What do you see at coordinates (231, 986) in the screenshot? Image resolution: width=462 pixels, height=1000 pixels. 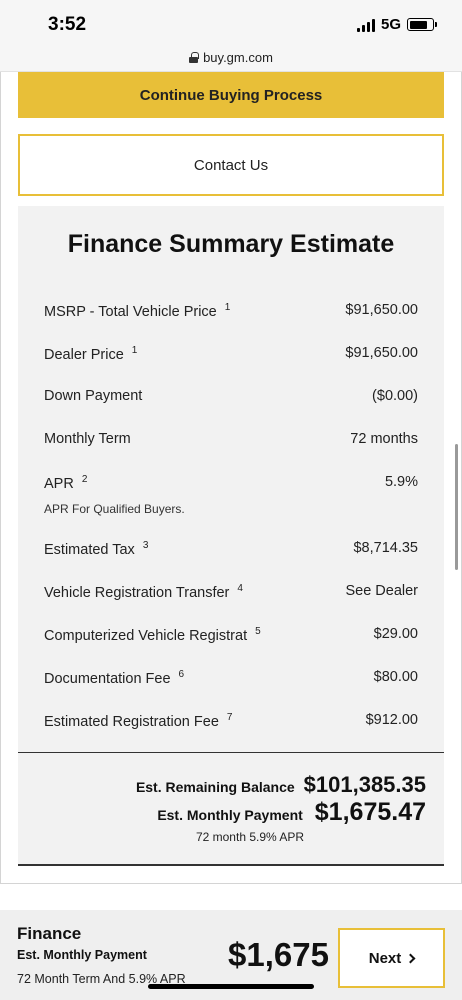 I see `home-indicator` at bounding box center [231, 986].